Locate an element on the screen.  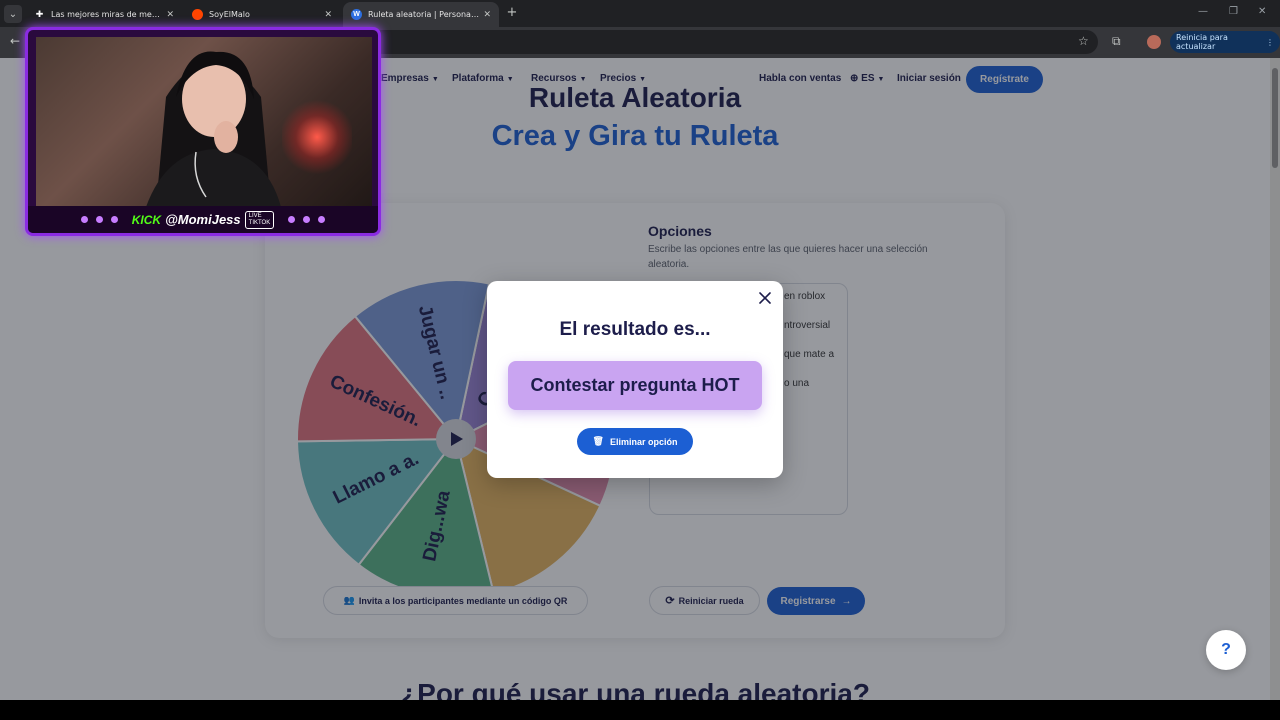
plus-favicon-icon: ✚ is located at coordinates (39, 14).